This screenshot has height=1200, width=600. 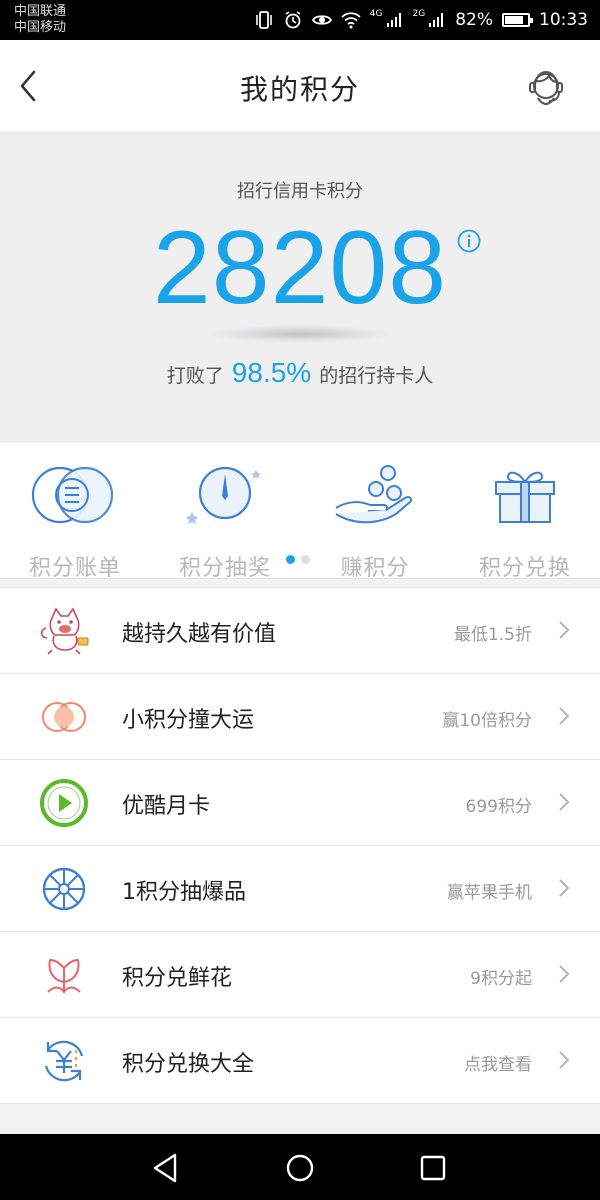 I want to click on beat-suffix: 的招行持卡人, so click(x=376, y=376).